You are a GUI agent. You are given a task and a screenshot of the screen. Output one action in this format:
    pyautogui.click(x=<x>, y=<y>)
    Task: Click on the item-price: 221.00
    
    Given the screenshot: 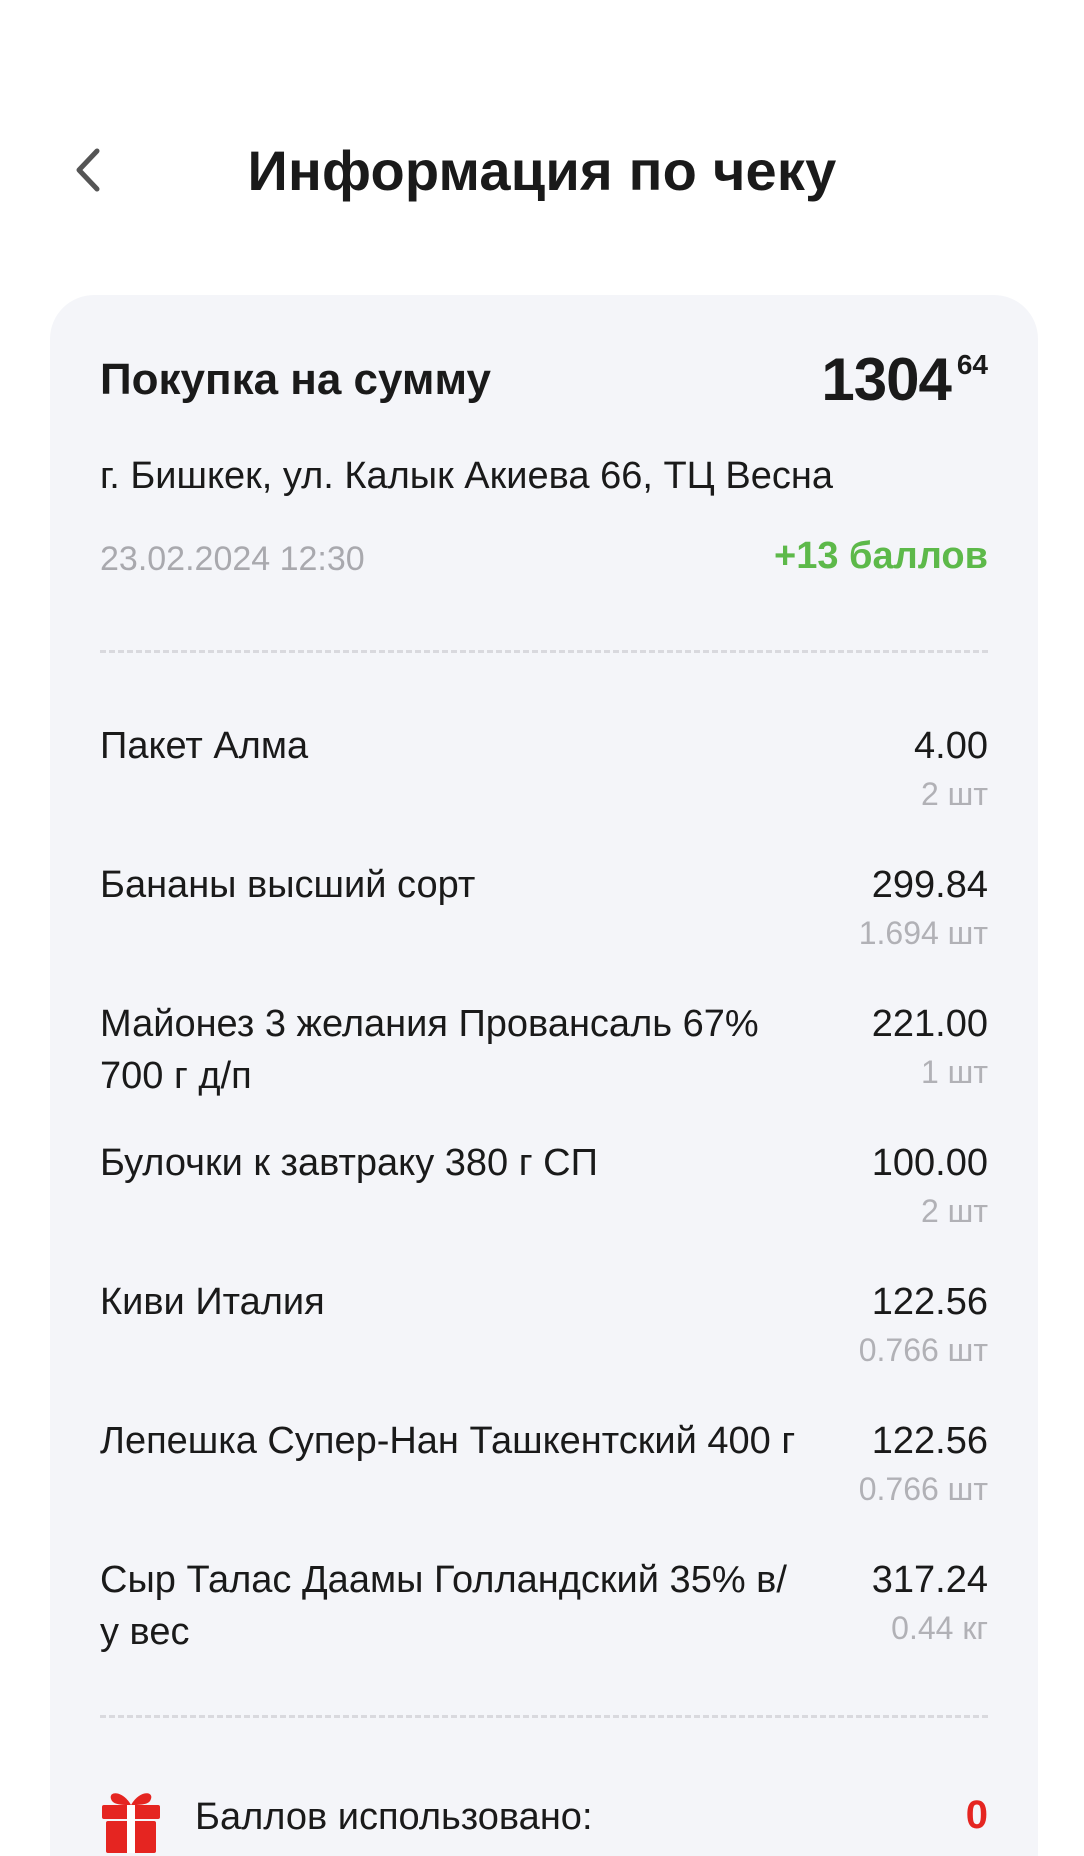 What is the action you would take?
    pyautogui.click(x=929, y=1024)
    